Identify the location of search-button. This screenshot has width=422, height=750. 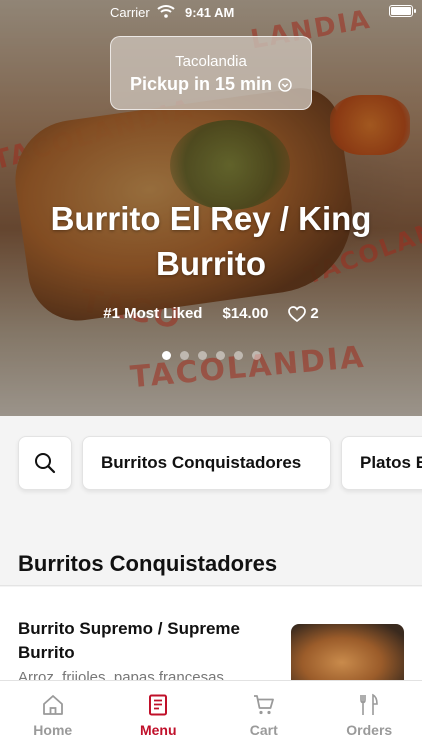
(45, 463).